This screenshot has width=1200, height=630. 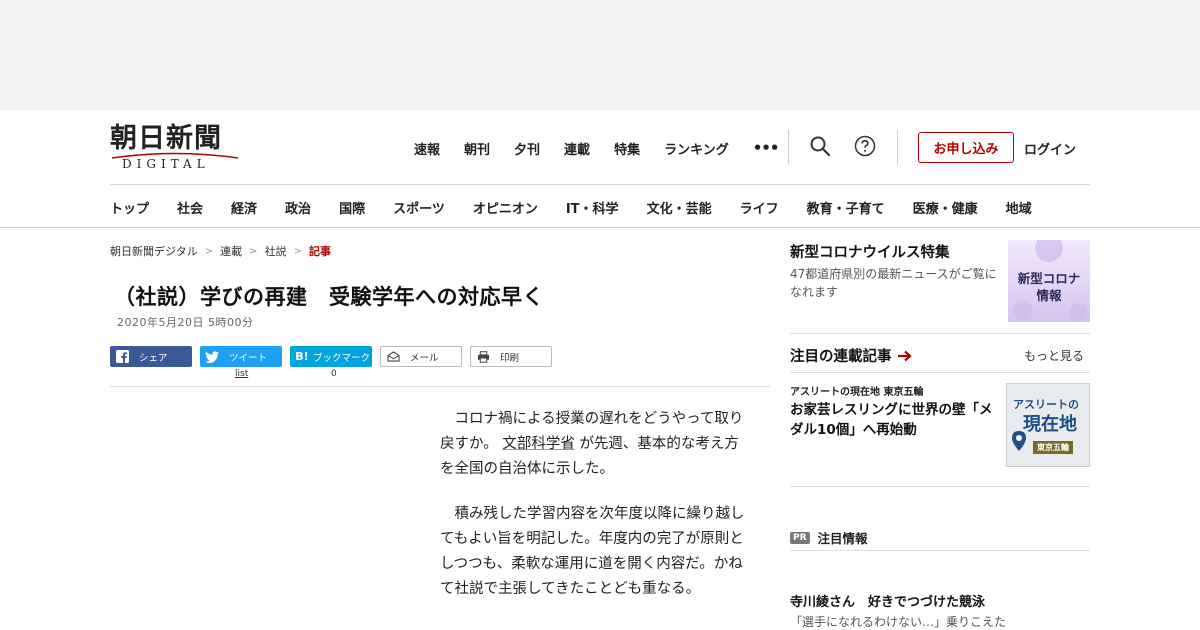 I want to click on cnav-culture: 文化・芸能, so click(x=679, y=207).